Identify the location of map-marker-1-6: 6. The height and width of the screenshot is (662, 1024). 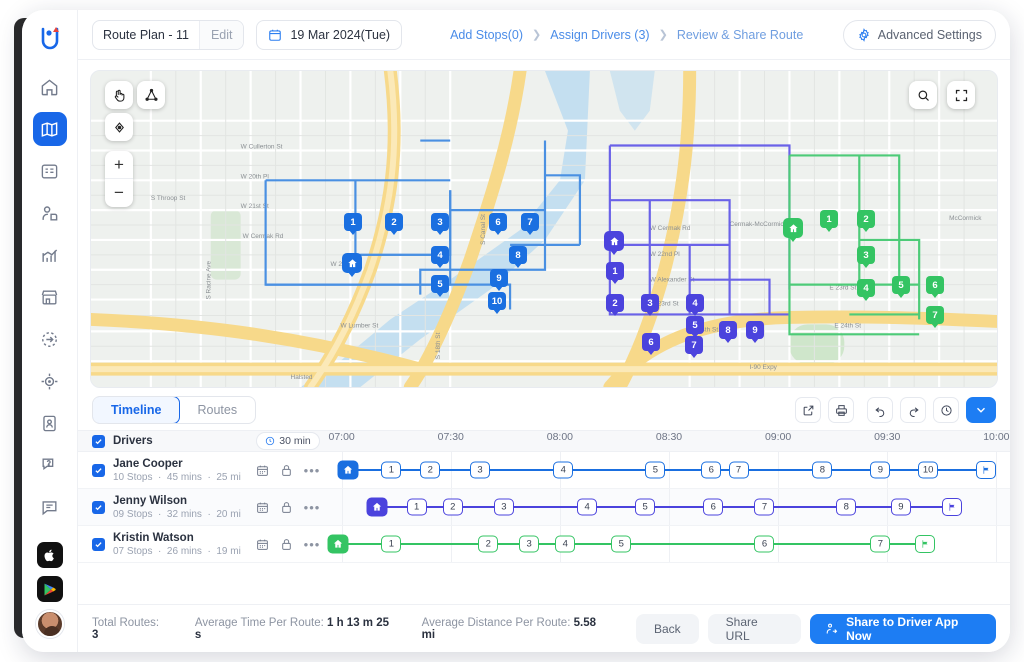
(498, 222).